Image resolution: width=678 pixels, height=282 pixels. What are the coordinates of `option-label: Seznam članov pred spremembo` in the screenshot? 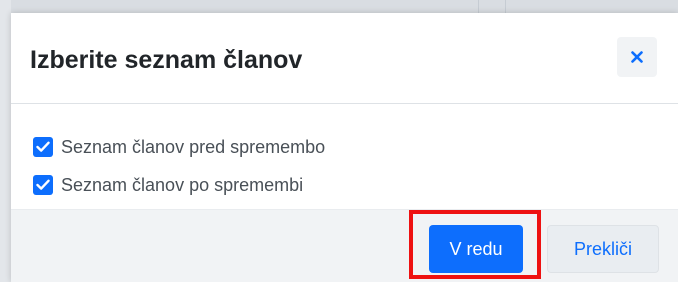 It's located at (193, 146).